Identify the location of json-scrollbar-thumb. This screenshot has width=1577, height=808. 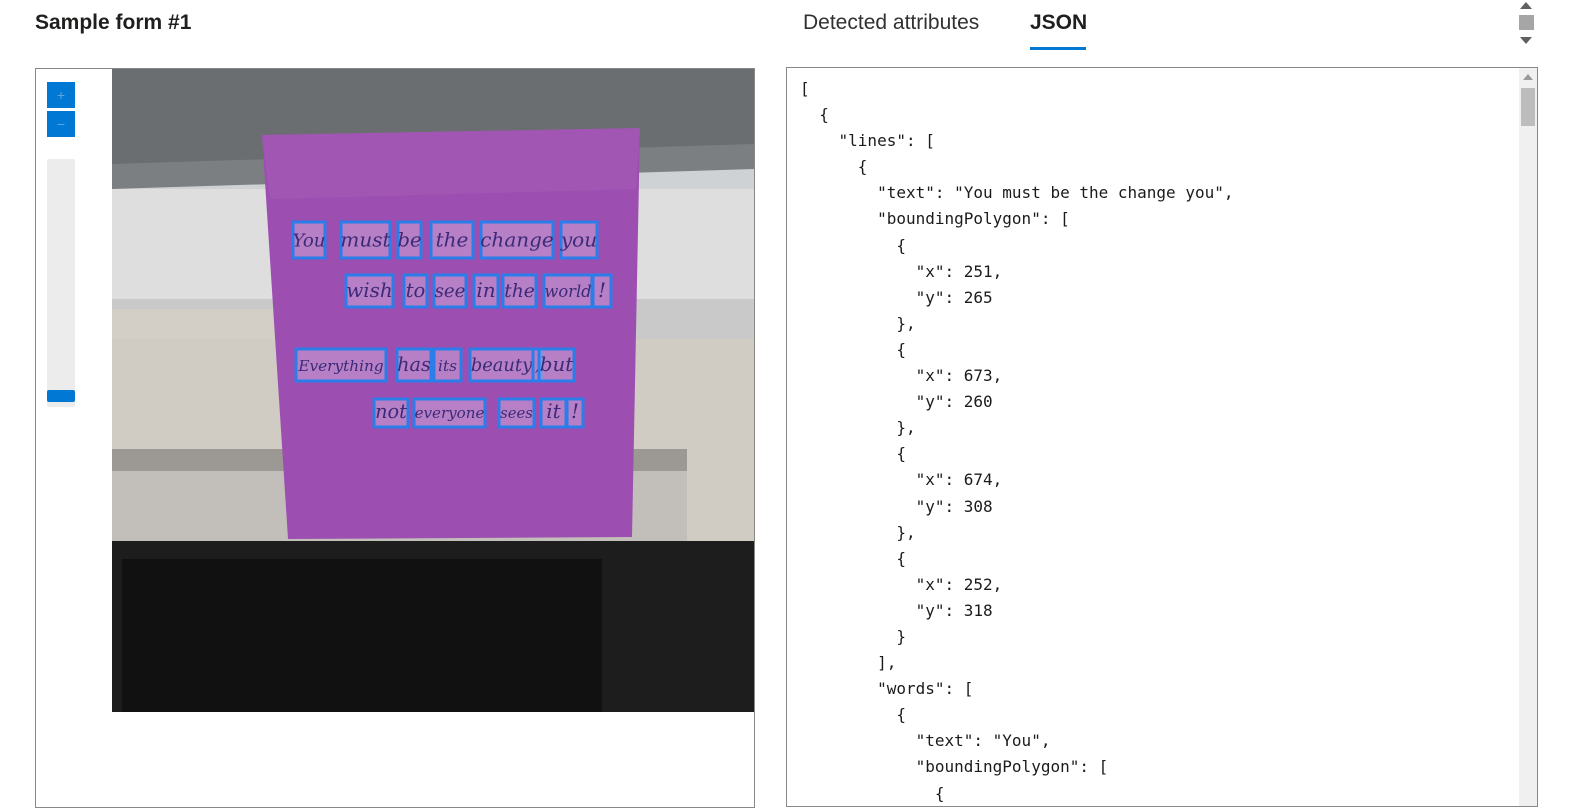
(1528, 107).